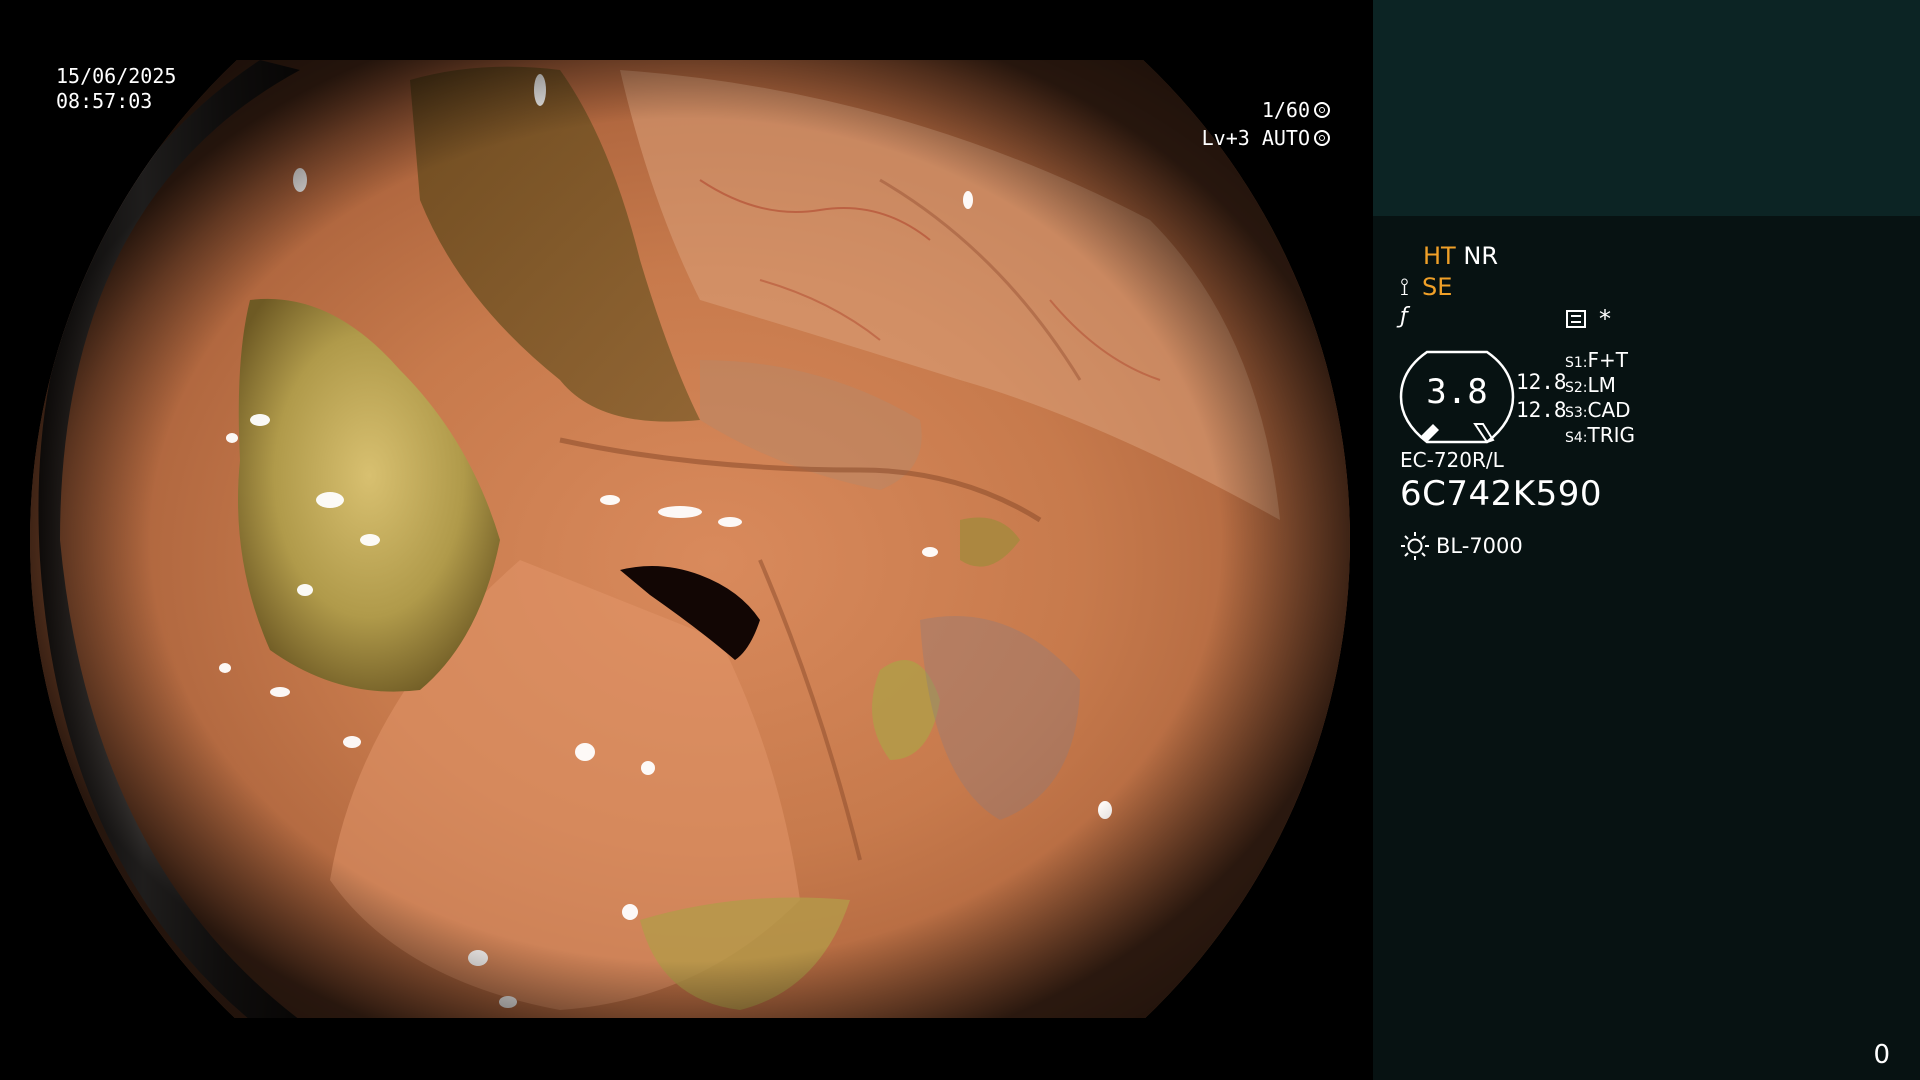 The width and height of the screenshot is (1920, 1080). What do you see at coordinates (1646, 108) in the screenshot?
I see `panel-header-area` at bounding box center [1646, 108].